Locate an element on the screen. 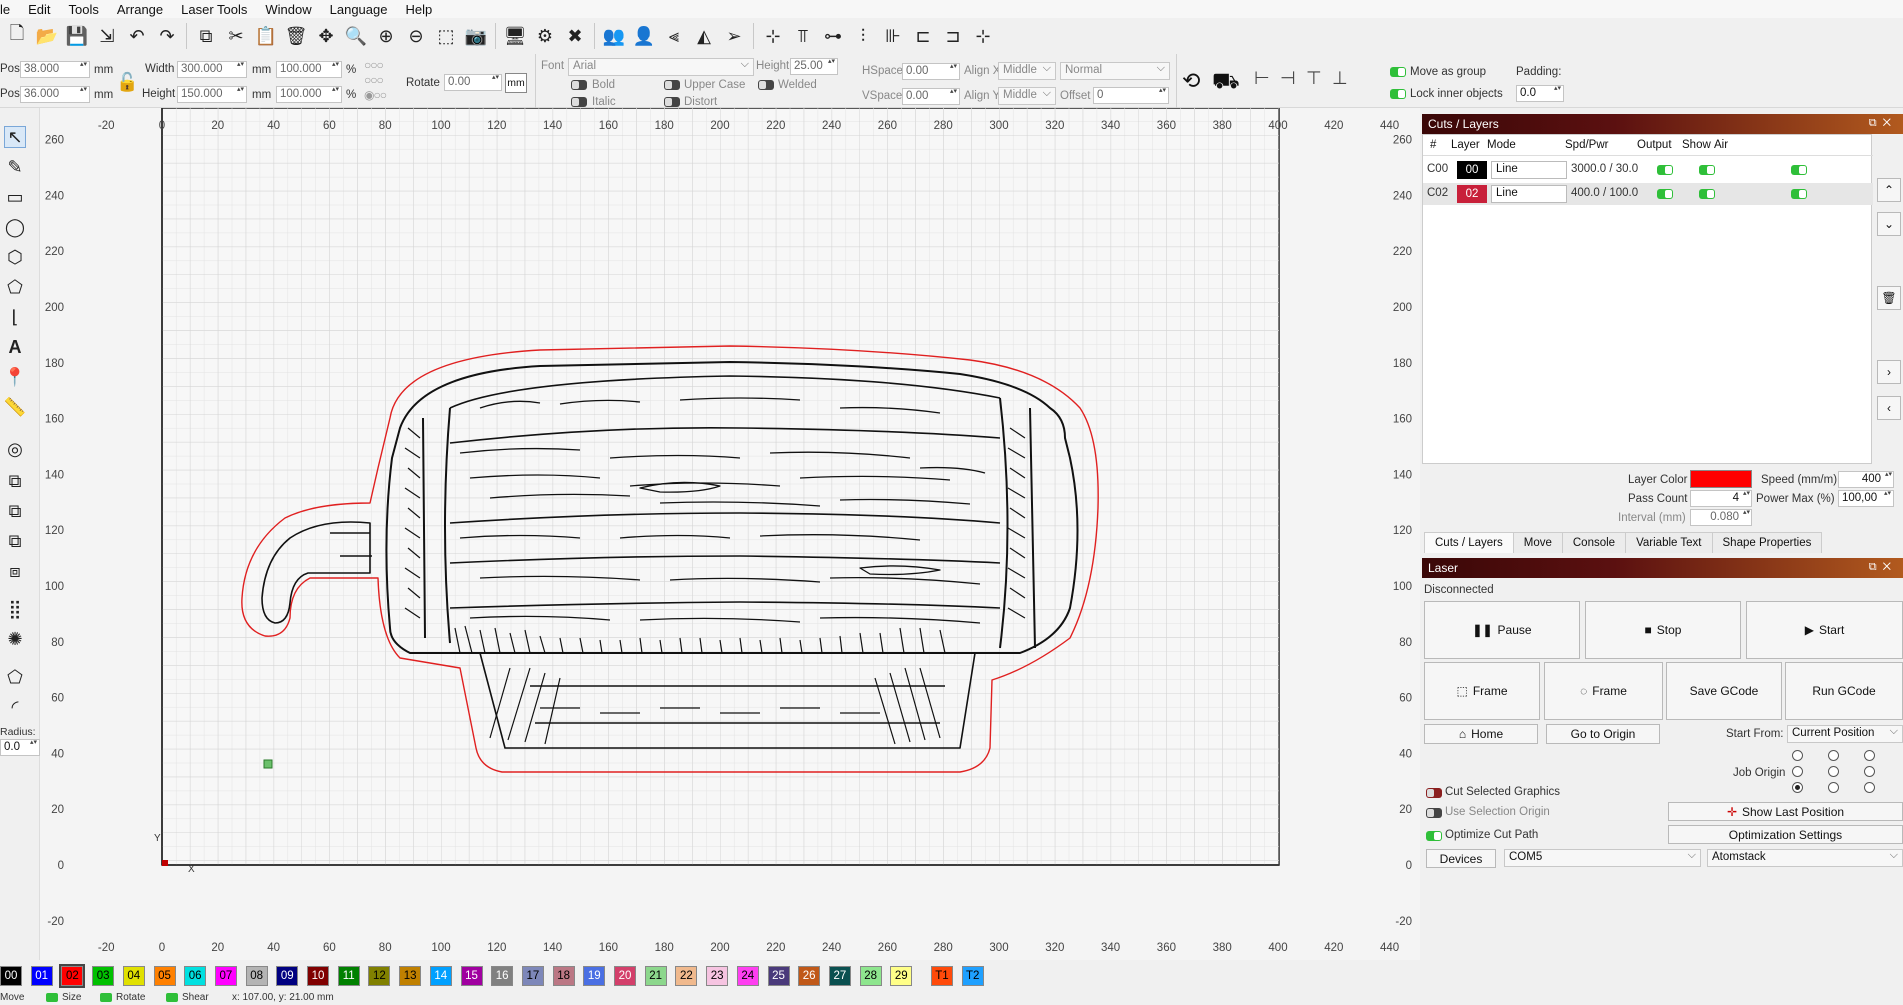 This screenshot has height=1005, width=1903. welded-toggle is located at coordinates (766, 85).